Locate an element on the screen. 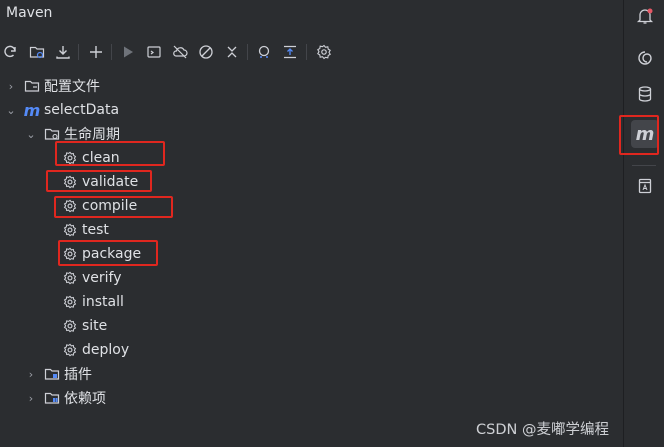  phase-install: install is located at coordinates (93, 302).